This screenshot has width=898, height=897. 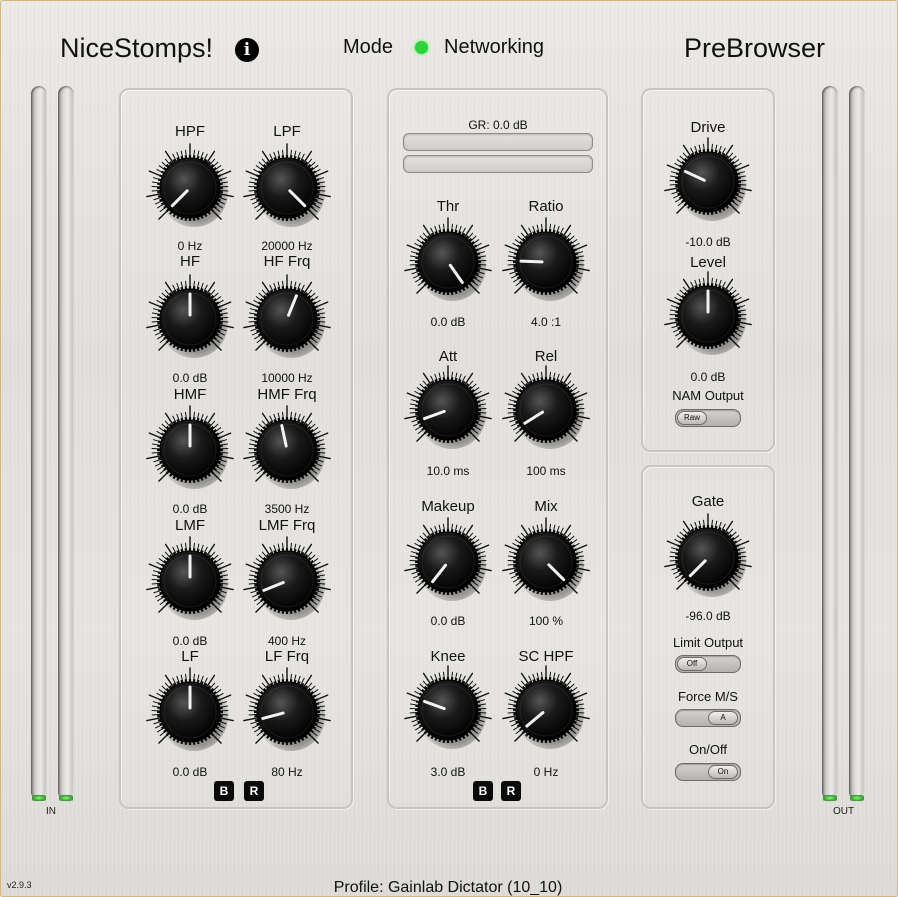 I want to click on output-meter-led-right, so click(x=857, y=798).